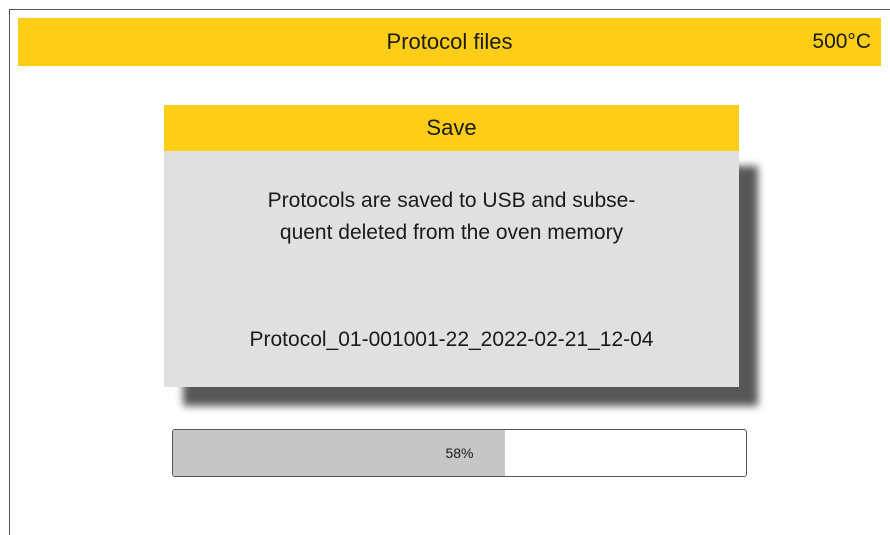 This screenshot has height=535, width=890. I want to click on page-title: Protocol files, so click(449, 41).